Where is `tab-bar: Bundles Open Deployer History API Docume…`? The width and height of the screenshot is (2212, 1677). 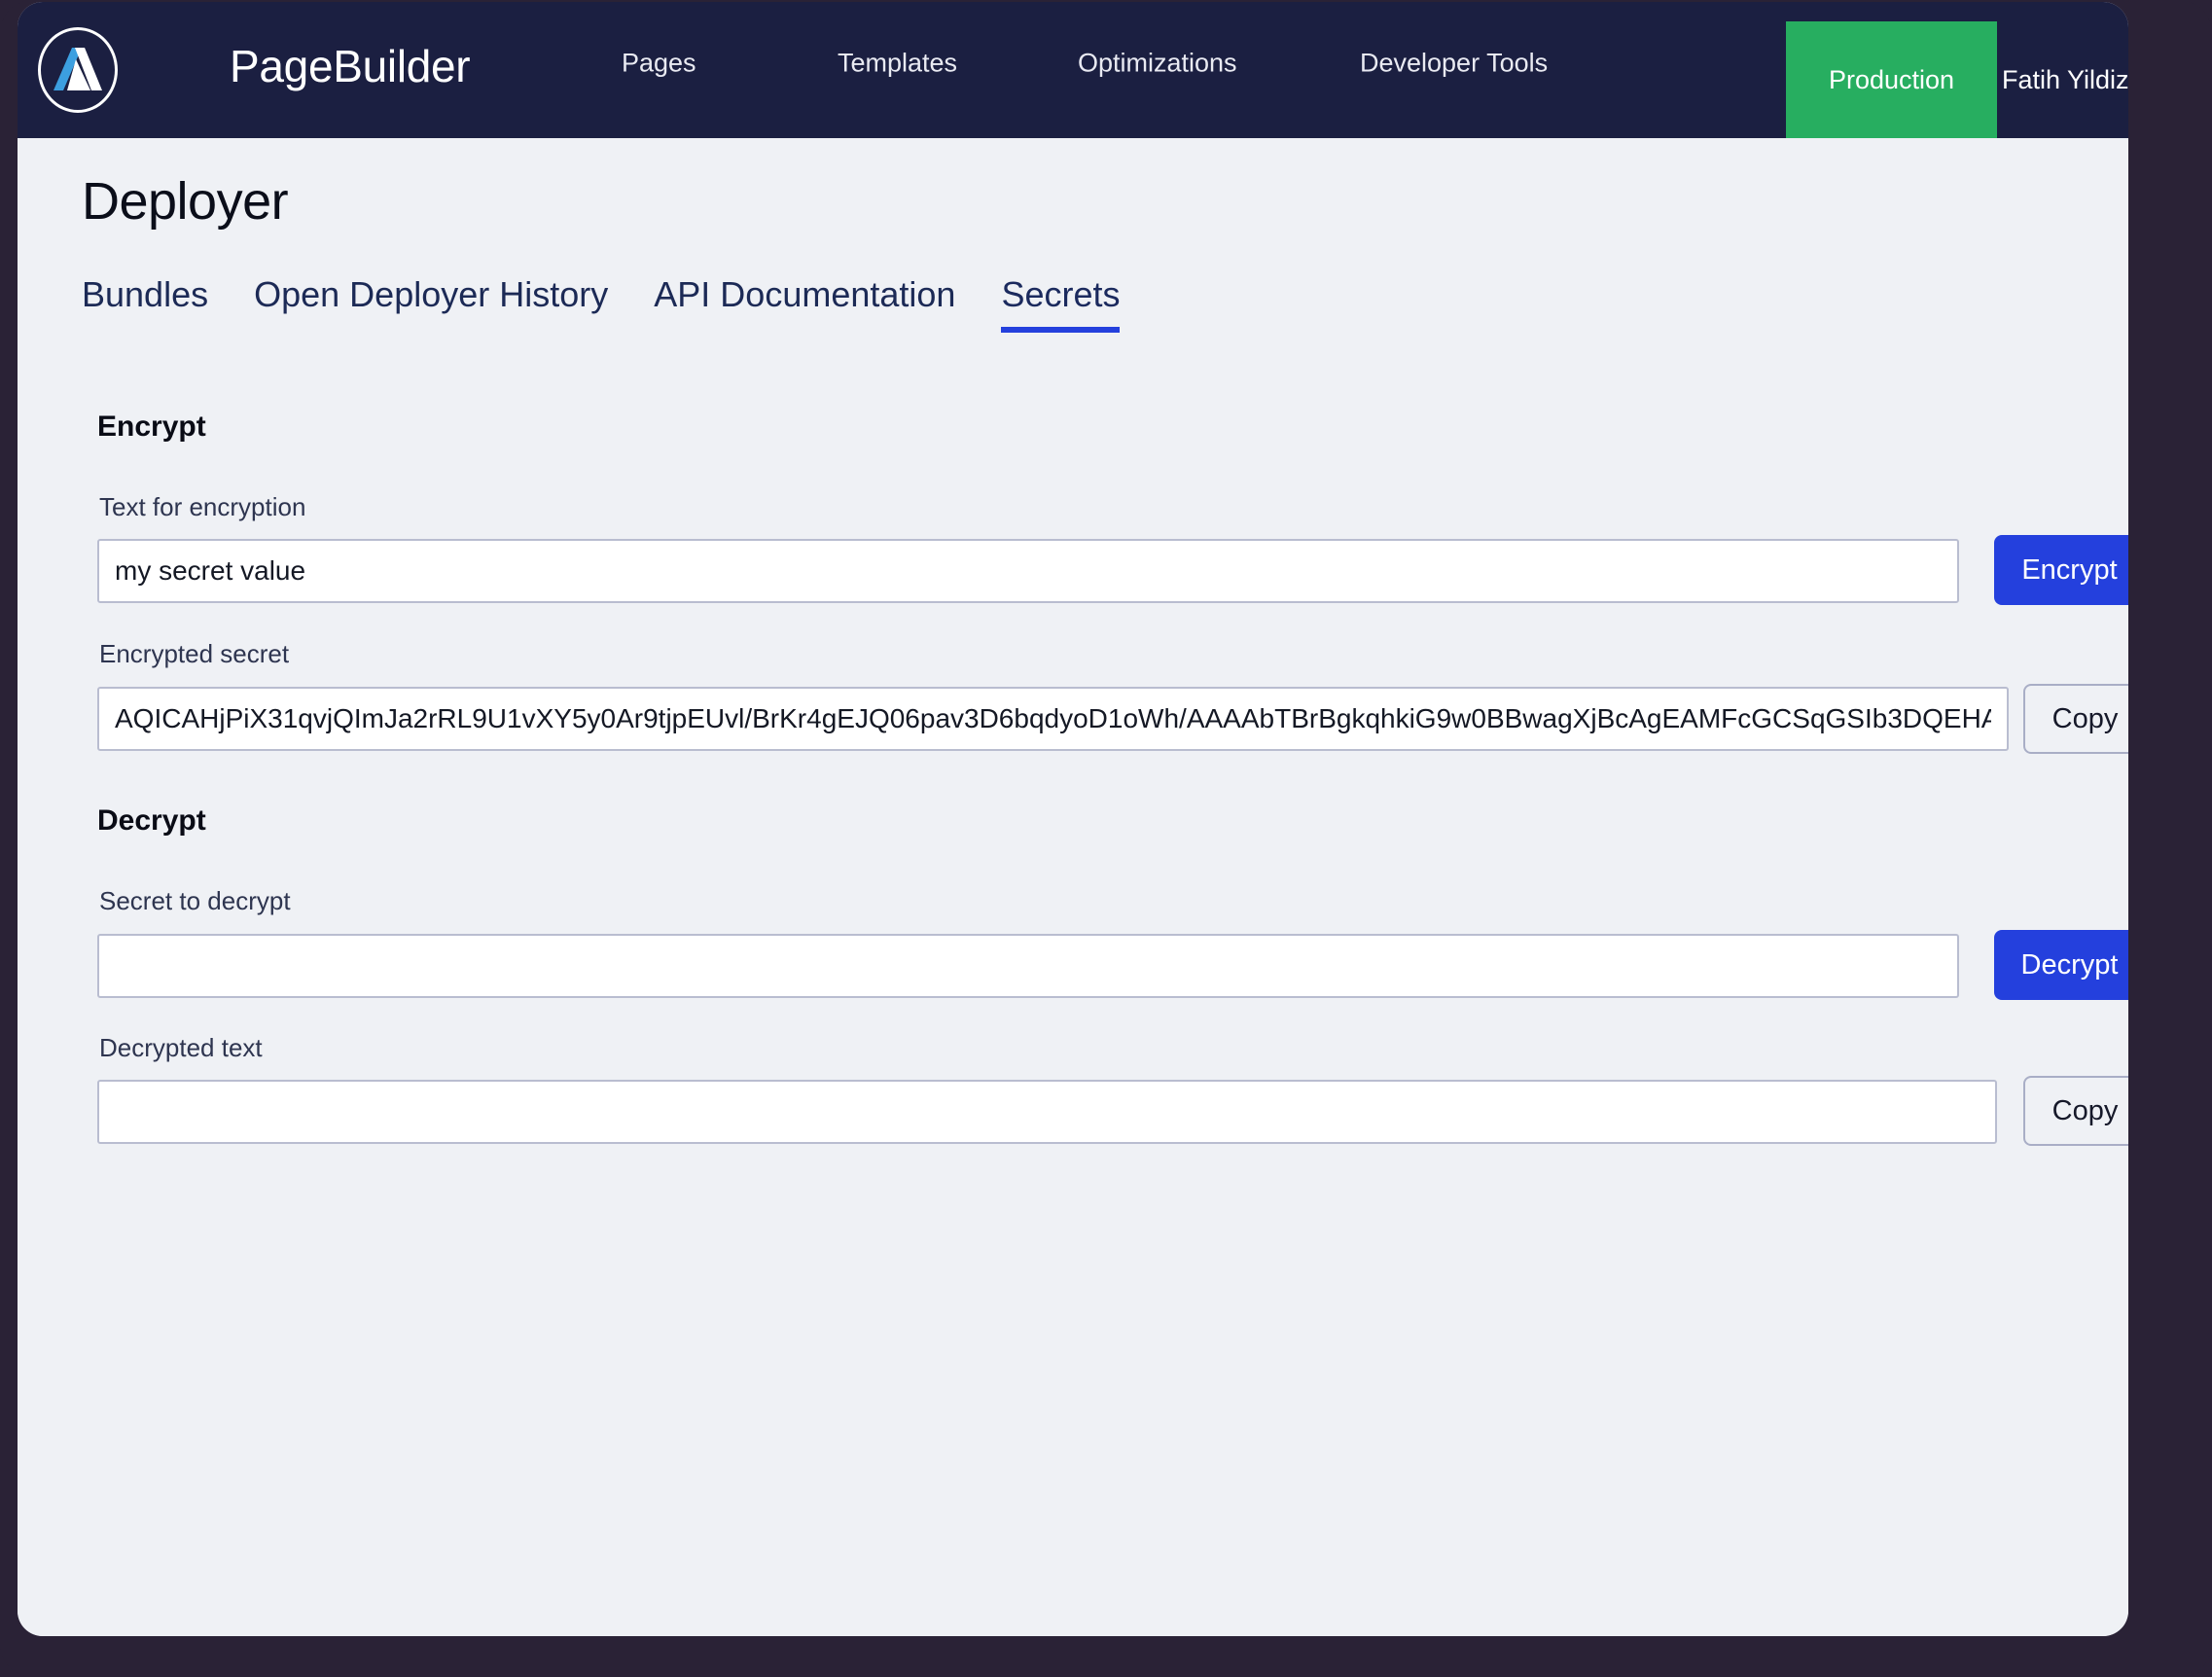
tab-bar: Bundles Open Deployer History API Docume… is located at coordinates (601, 303).